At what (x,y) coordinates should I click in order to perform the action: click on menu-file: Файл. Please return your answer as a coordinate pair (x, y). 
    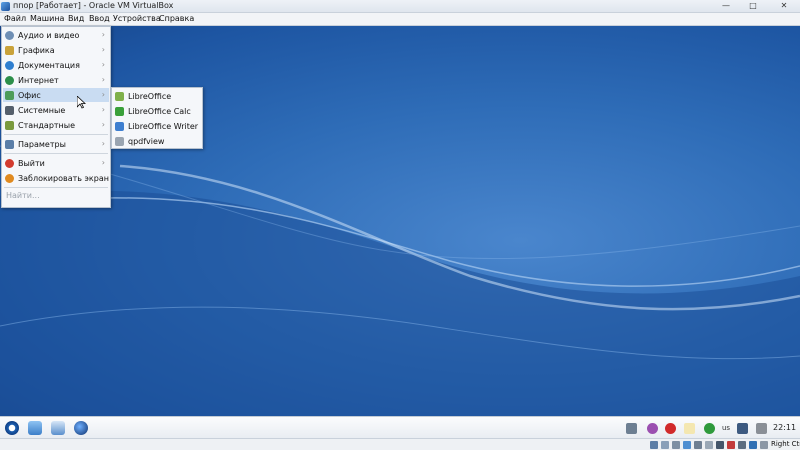
    Looking at the image, I should click on (15, 18).